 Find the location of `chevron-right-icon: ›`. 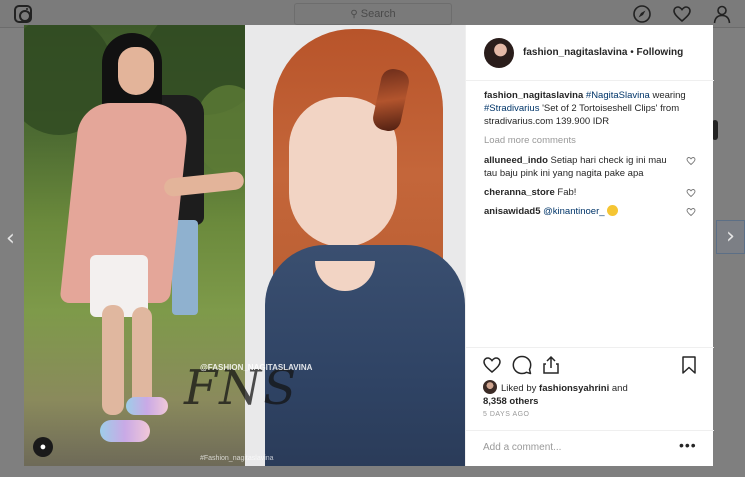

chevron-right-icon: › is located at coordinates (730, 237).